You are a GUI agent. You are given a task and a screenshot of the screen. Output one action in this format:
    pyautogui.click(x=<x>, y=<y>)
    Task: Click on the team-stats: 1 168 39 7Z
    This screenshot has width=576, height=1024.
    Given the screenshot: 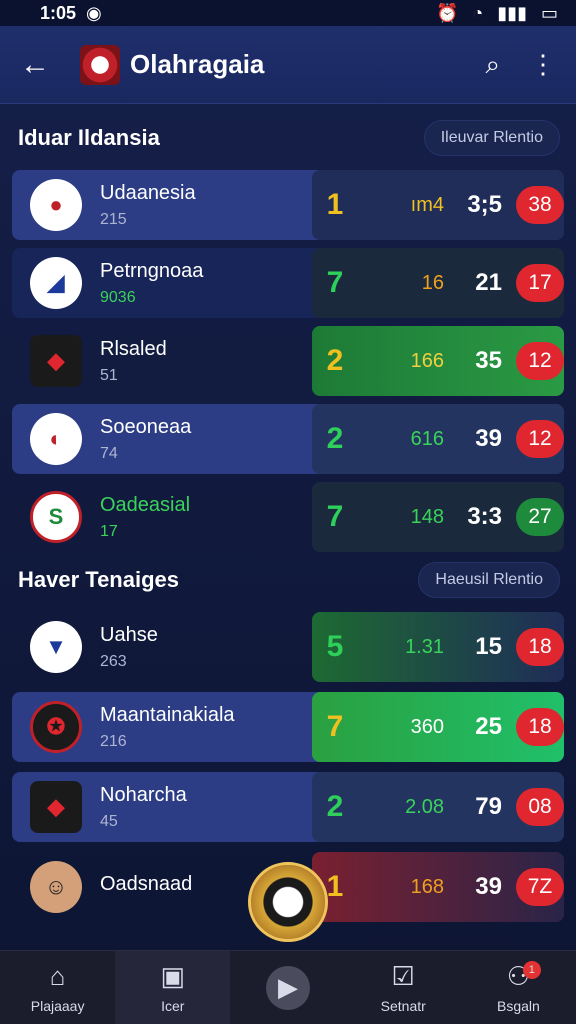 What is the action you would take?
    pyautogui.click(x=438, y=887)
    